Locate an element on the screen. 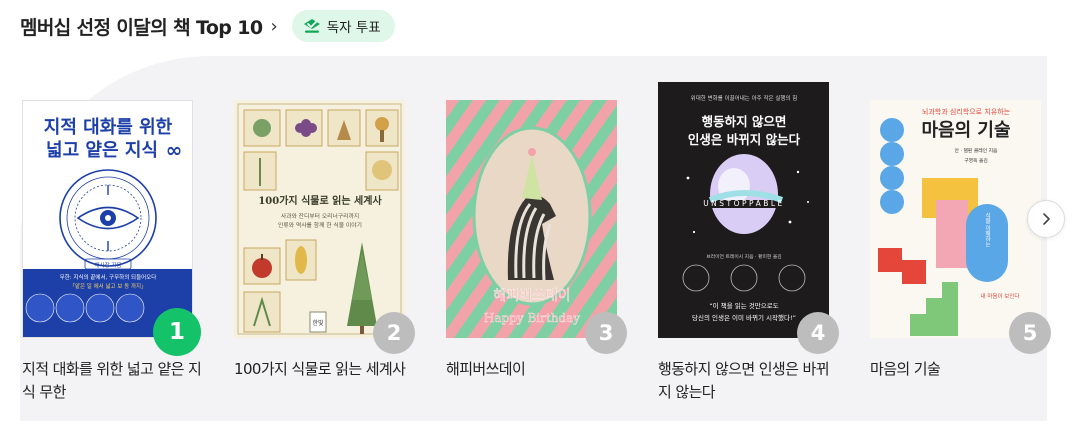 This screenshot has width=1080, height=435. cover-bottom-text: 내 마음이 보인다 is located at coordinates (1000, 296).